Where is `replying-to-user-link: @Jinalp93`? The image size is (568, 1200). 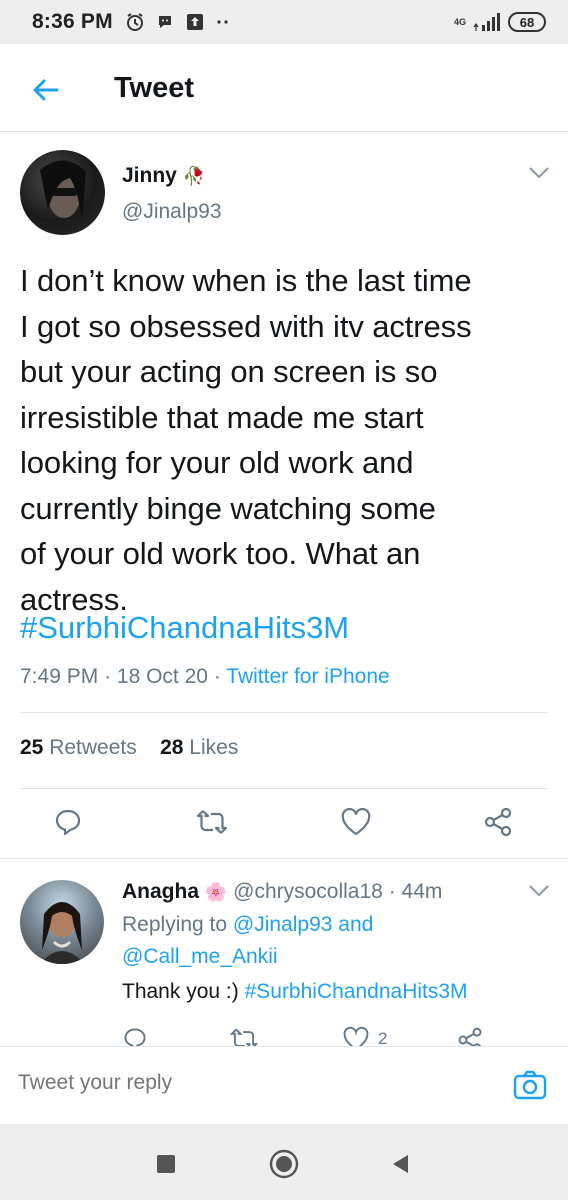
replying-to-user-link: @Jinalp93 is located at coordinates (283, 924).